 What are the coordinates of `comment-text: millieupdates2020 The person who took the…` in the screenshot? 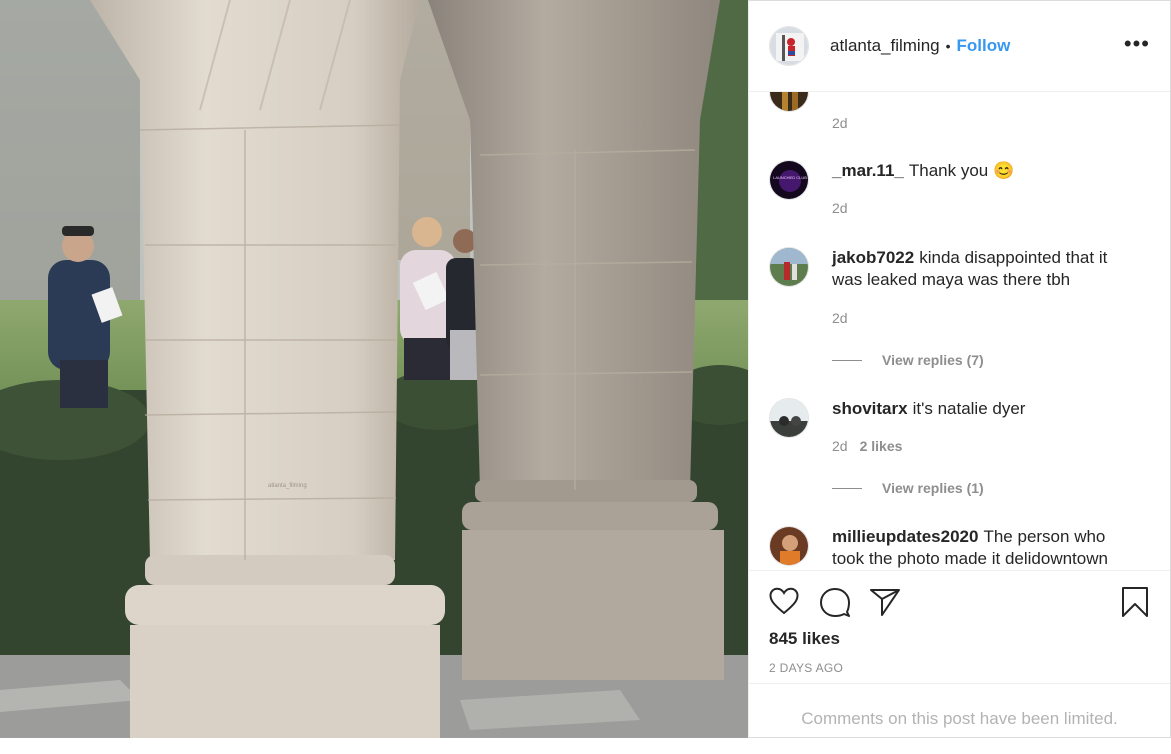 It's located at (987, 547).